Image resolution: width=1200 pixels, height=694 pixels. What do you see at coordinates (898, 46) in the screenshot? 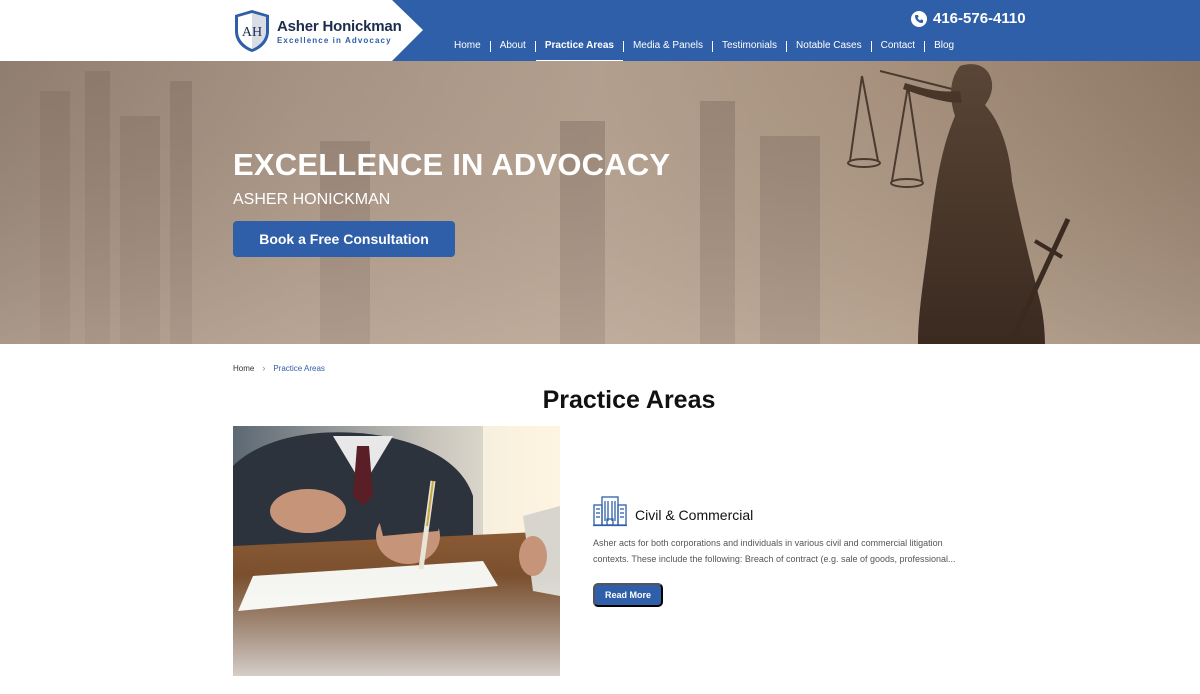
I see `nav-contact: Contact` at bounding box center [898, 46].